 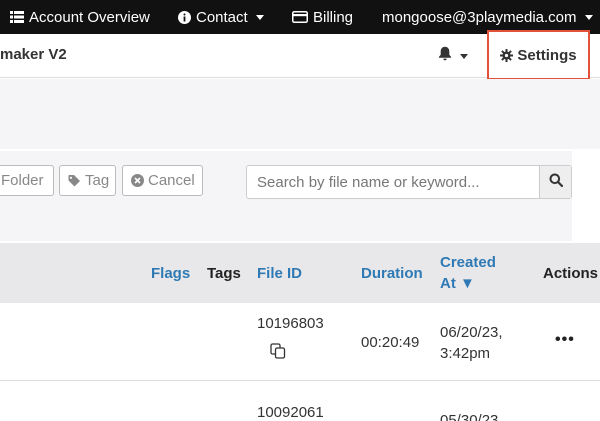 I want to click on credit-card-icon, so click(x=300, y=17).